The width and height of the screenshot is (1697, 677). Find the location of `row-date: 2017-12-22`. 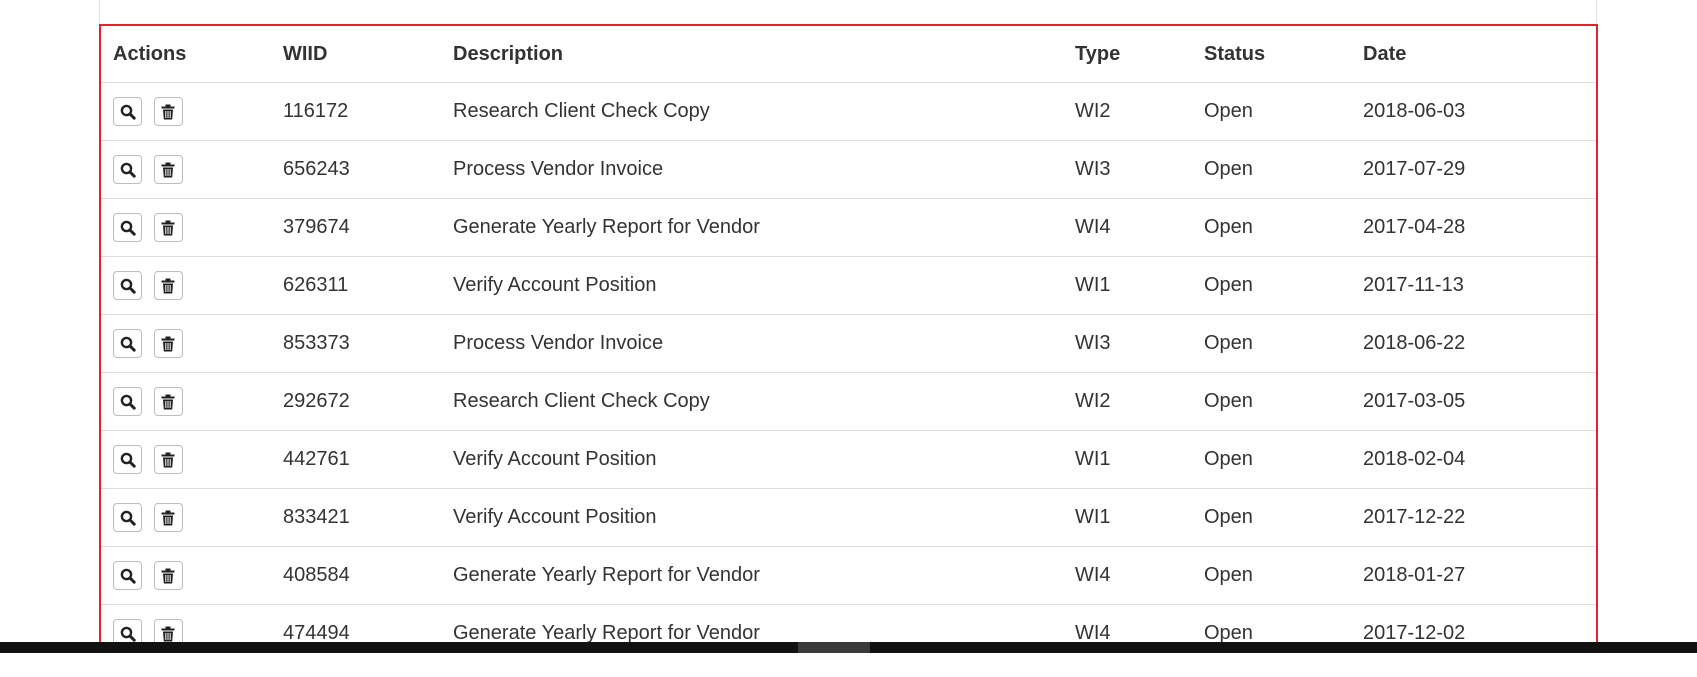

row-date: 2017-12-22 is located at coordinates (1473, 517).